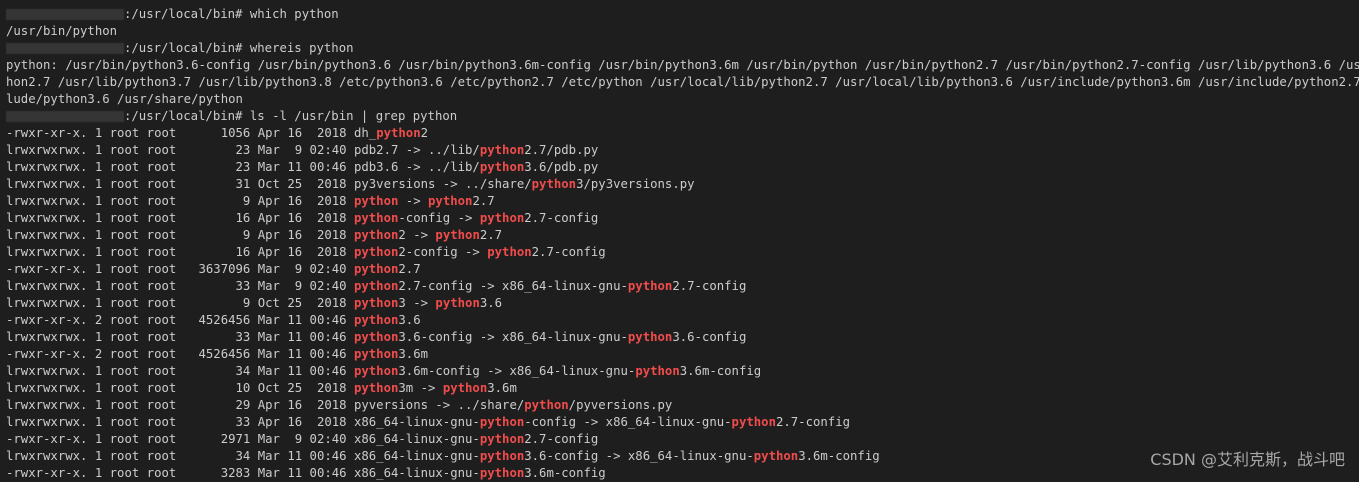  Describe the element at coordinates (180, 133) in the screenshot. I see `ls-row-meta: -rwxr-xr-x. 1 root root 1056 Apr 16 2018` at that location.